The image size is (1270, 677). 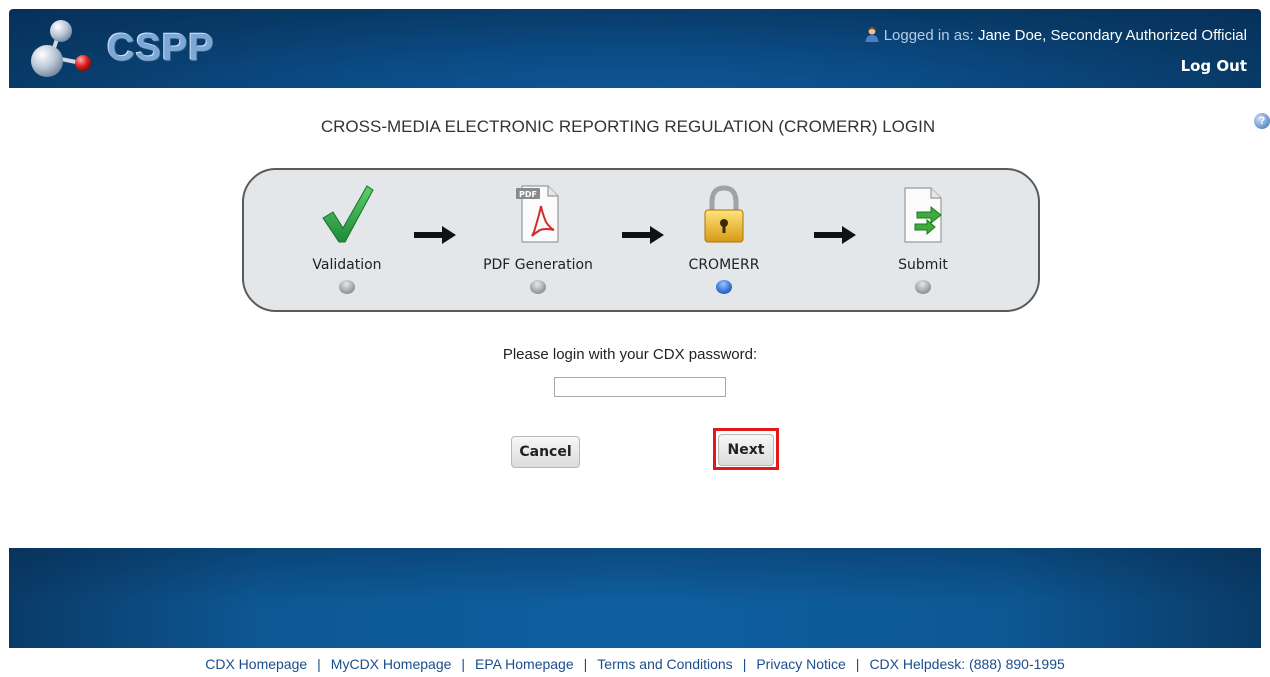 I want to click on pdf-document-icon: PDF, so click(x=537, y=214).